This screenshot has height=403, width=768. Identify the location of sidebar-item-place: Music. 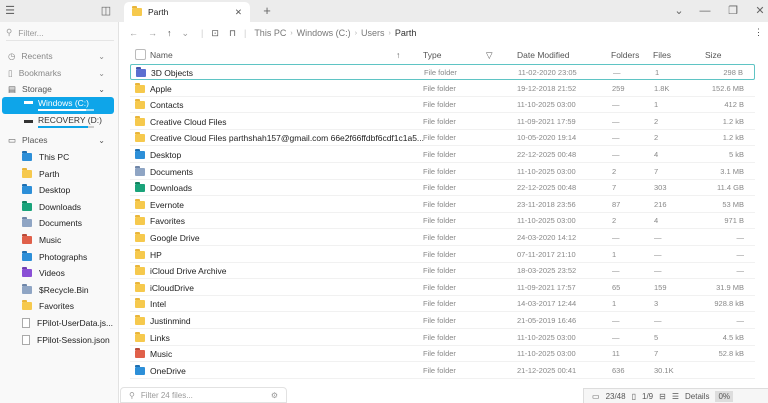
(59, 240).